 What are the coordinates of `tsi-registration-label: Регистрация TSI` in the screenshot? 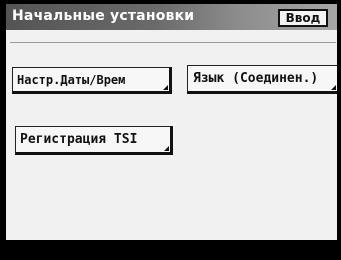 It's located at (79, 139).